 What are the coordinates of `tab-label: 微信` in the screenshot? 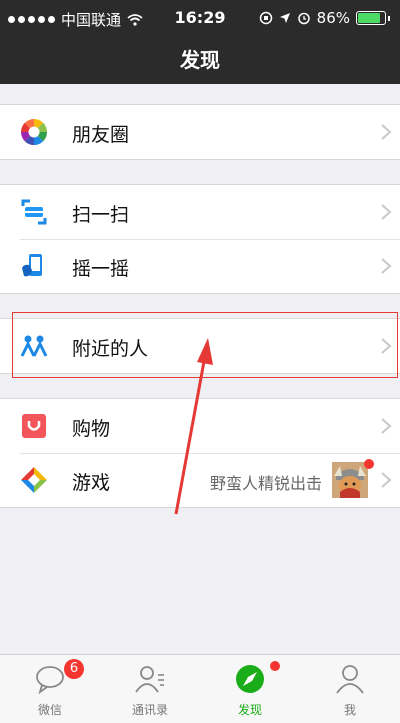 It's located at (49, 710).